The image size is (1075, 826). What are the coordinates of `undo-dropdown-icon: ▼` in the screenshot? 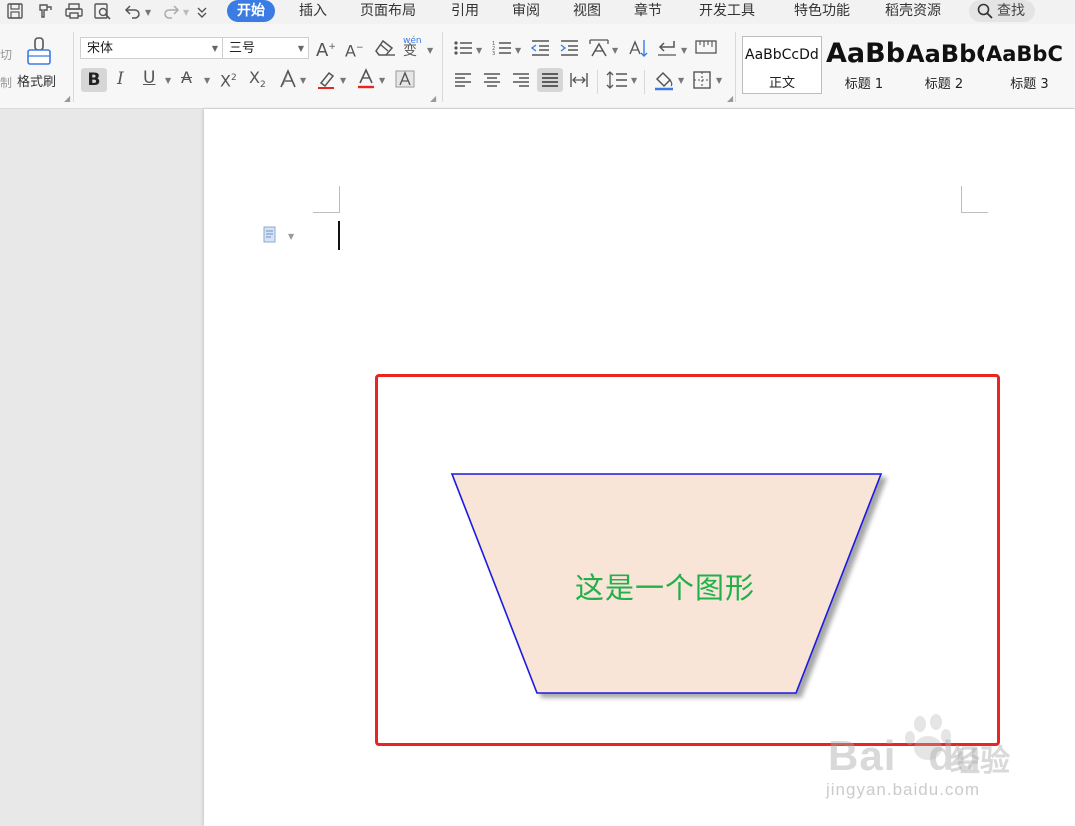 It's located at (148, 12).